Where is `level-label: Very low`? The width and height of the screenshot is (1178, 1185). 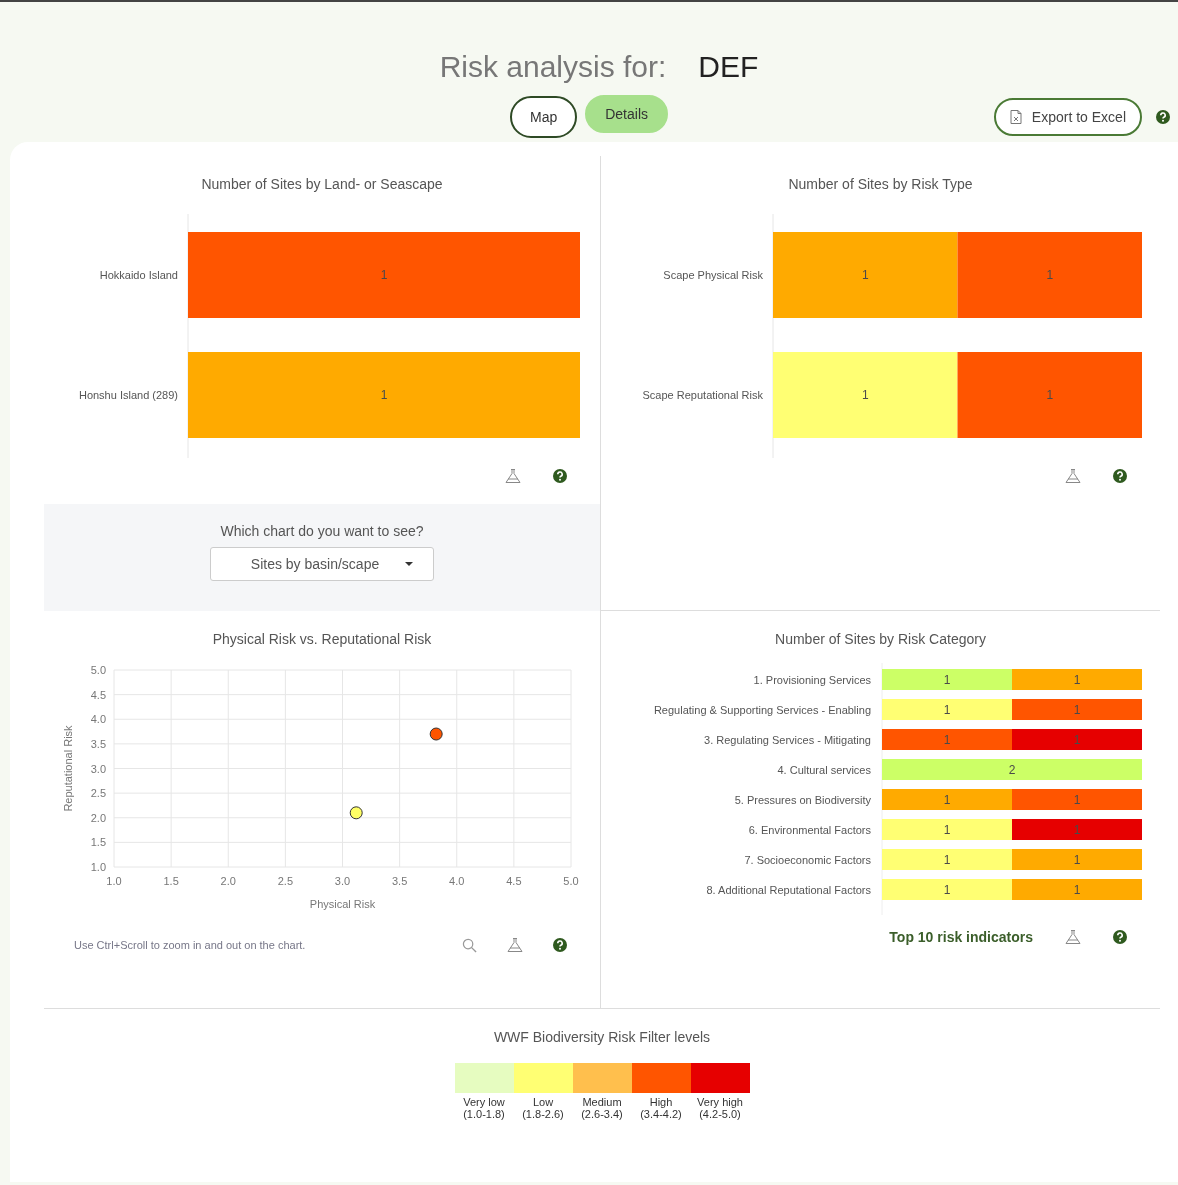
level-label: Very low is located at coordinates (484, 1102).